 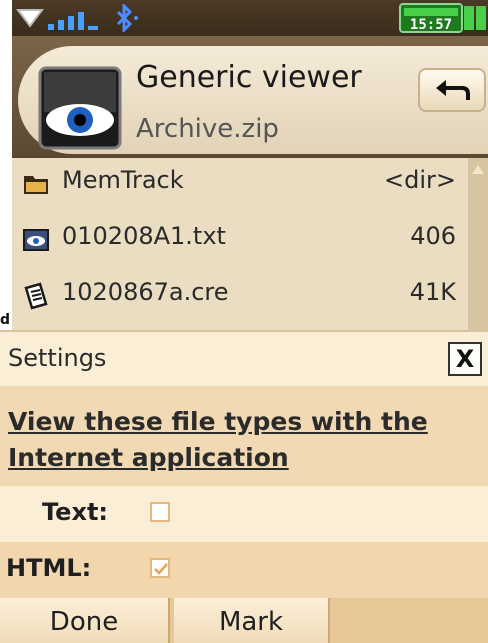 I want to click on script-file-icon, so click(x=36, y=296).